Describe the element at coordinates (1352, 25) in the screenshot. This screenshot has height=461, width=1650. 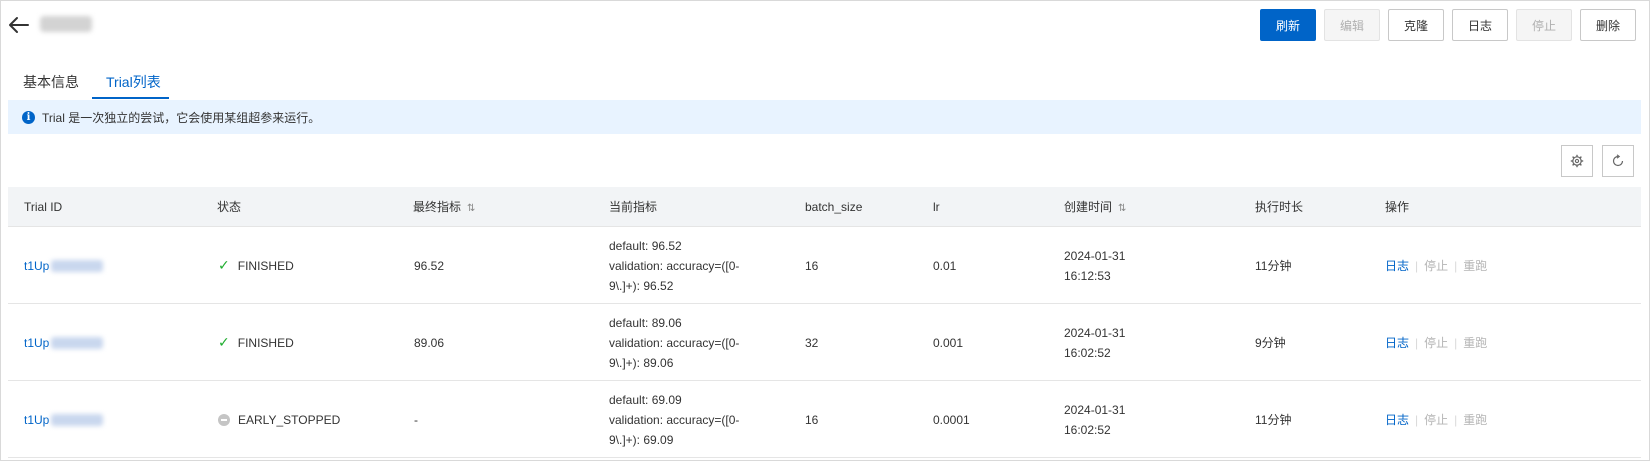
I see `edit-button: 编辑` at that location.